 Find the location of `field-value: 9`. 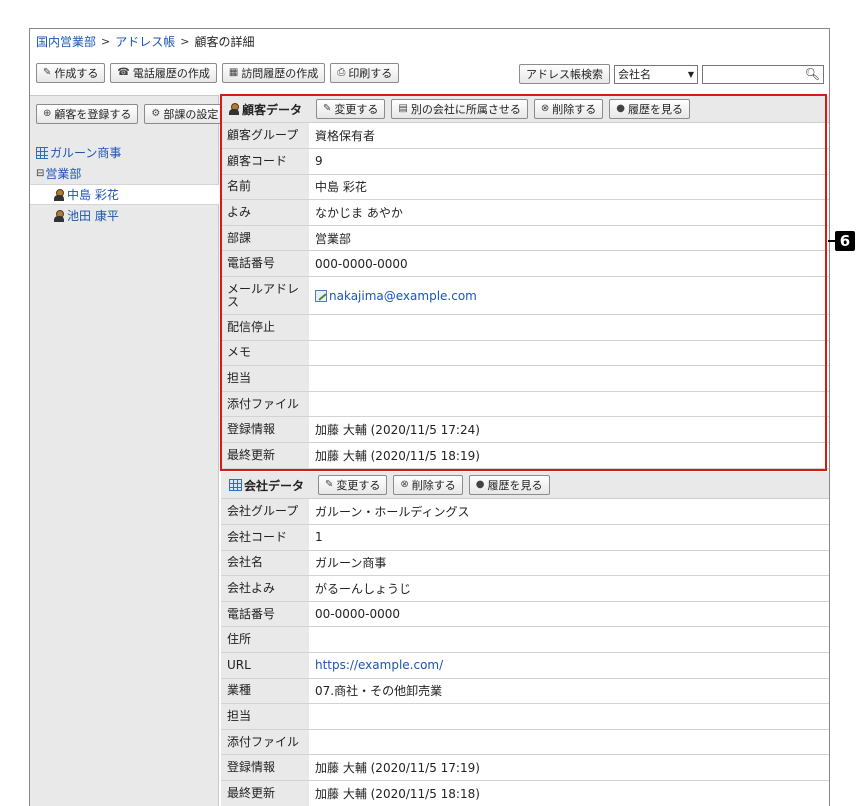

field-value: 9 is located at coordinates (569, 161).